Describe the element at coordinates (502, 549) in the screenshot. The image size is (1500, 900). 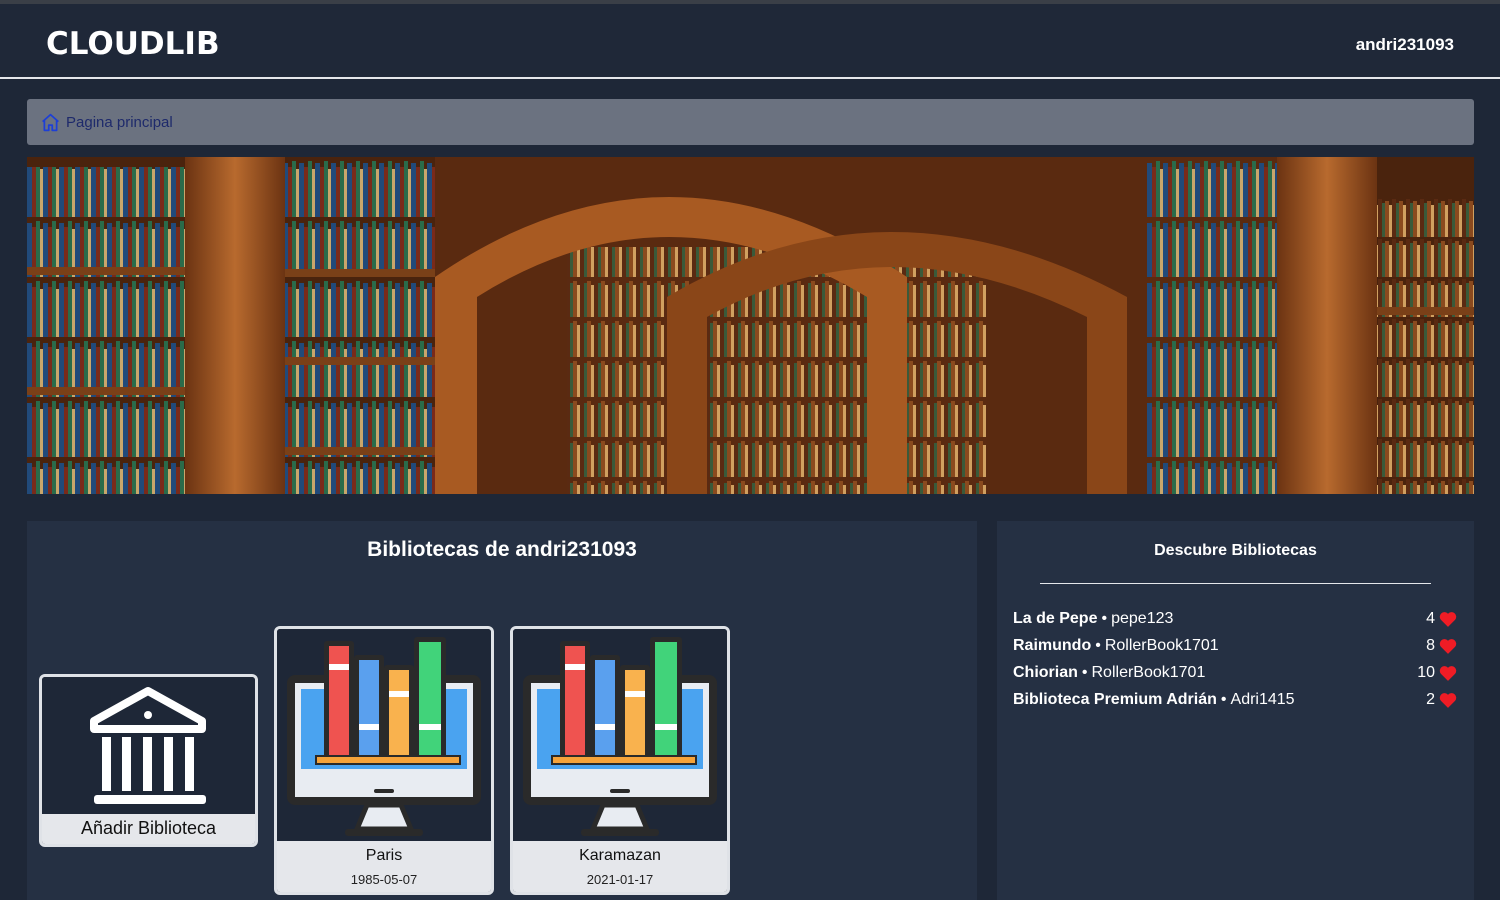
I see `my-libraries-title: Bibliotecas de andri231093` at that location.